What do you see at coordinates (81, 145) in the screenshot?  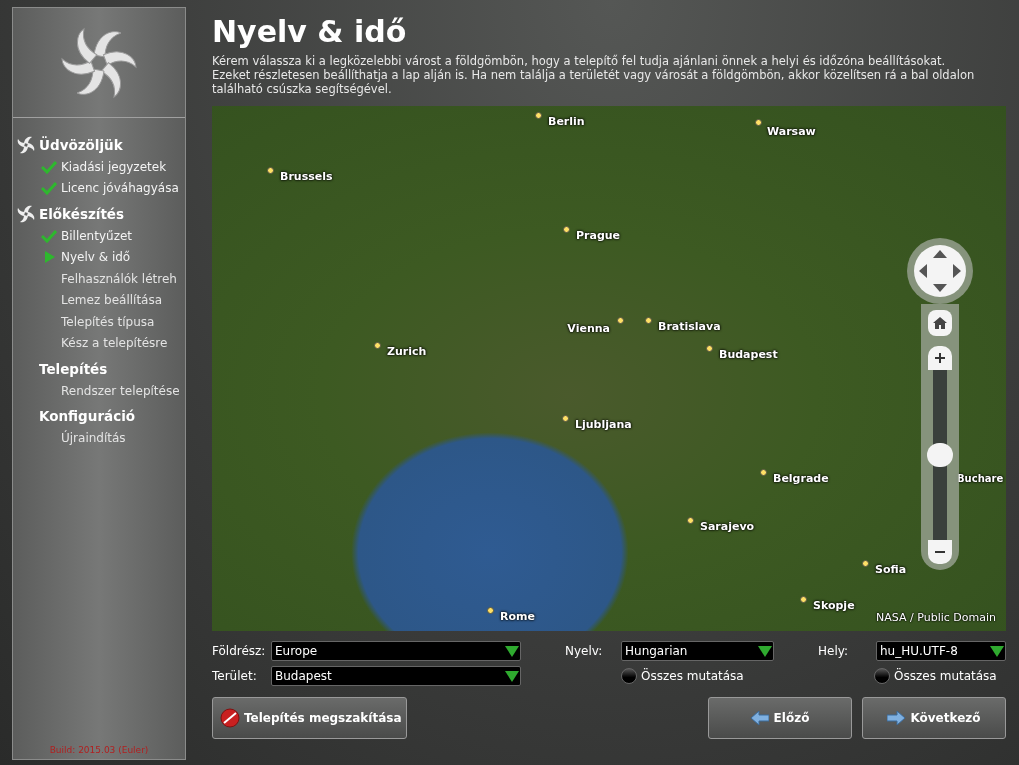 I see `section-title: Üdvözöljük` at bounding box center [81, 145].